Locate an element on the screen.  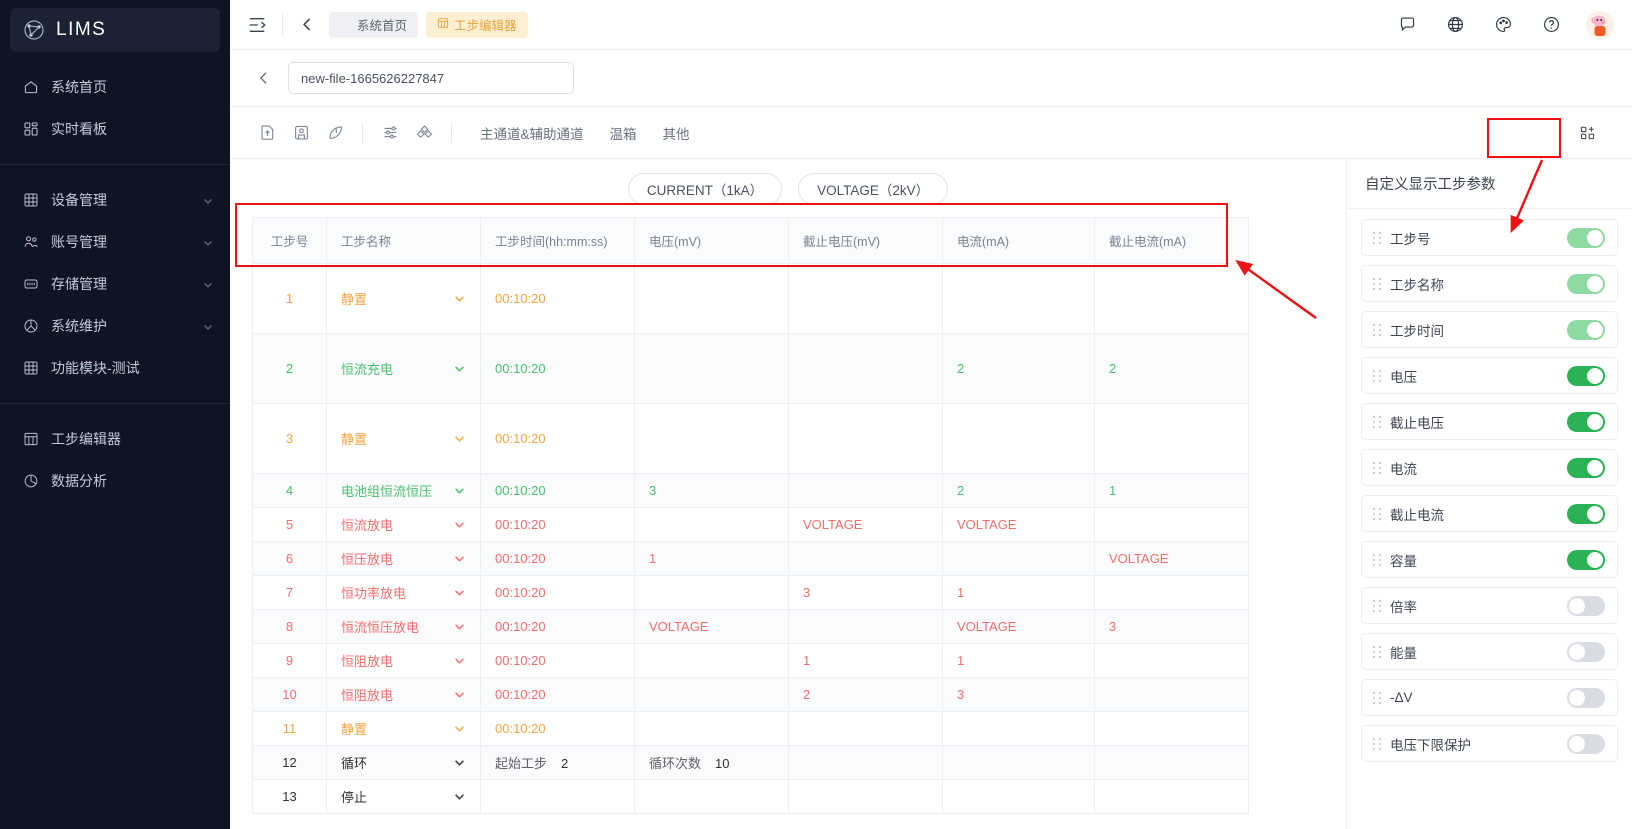
param-row: 工步时间 is located at coordinates (1489, 329).